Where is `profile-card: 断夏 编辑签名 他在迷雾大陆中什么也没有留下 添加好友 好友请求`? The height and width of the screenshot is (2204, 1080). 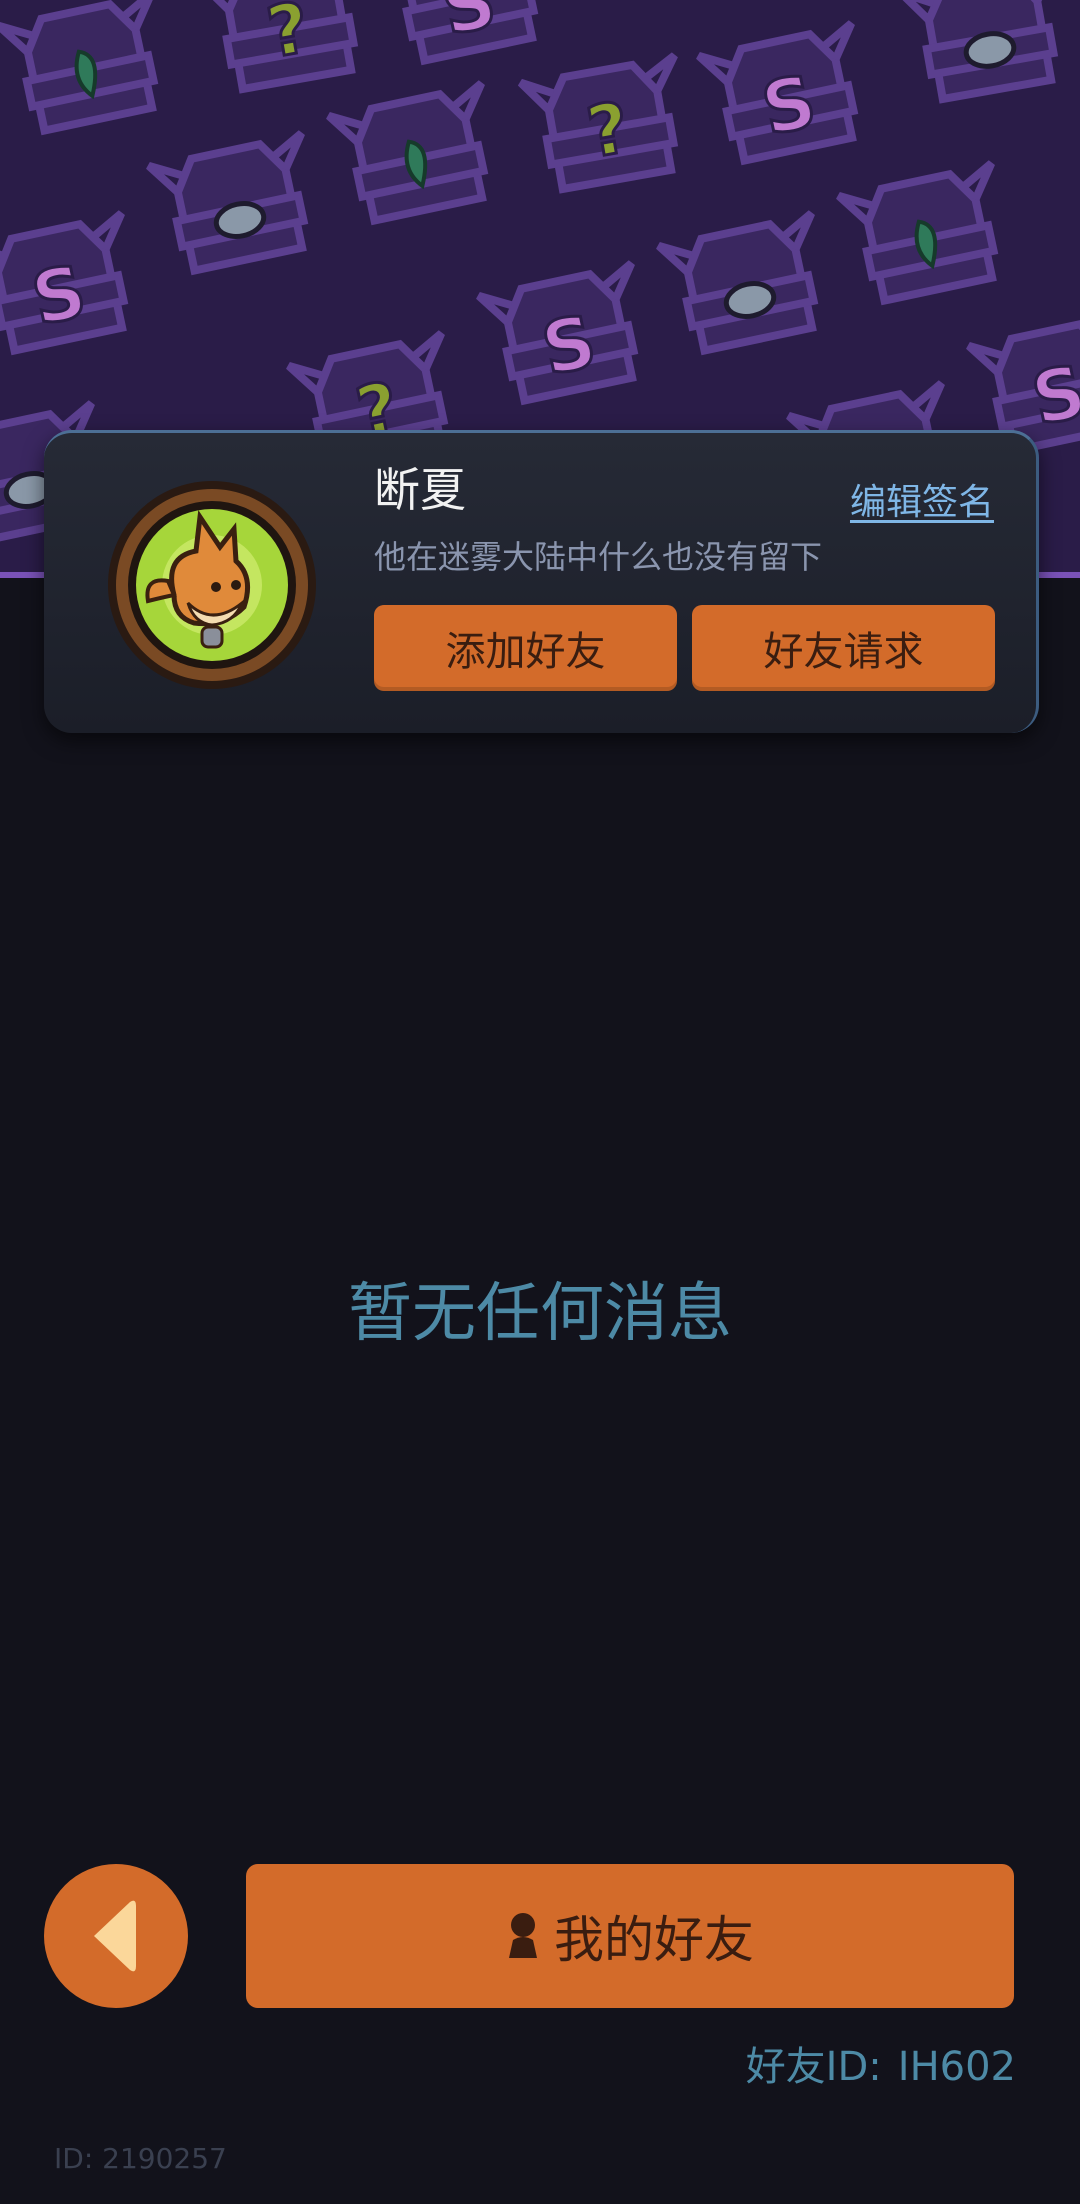
profile-card: 断夏 编辑签名 他在迷雾大陆中什么也没有留下 添加好友 好友请求 is located at coordinates (541, 581).